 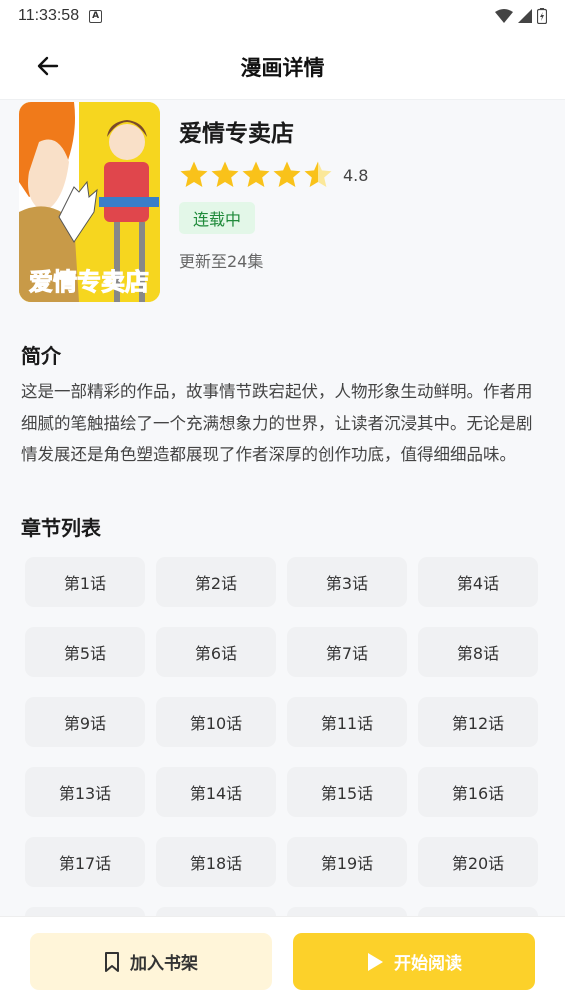 What do you see at coordinates (216, 792) in the screenshot?
I see `chapter-item: 第14话` at bounding box center [216, 792].